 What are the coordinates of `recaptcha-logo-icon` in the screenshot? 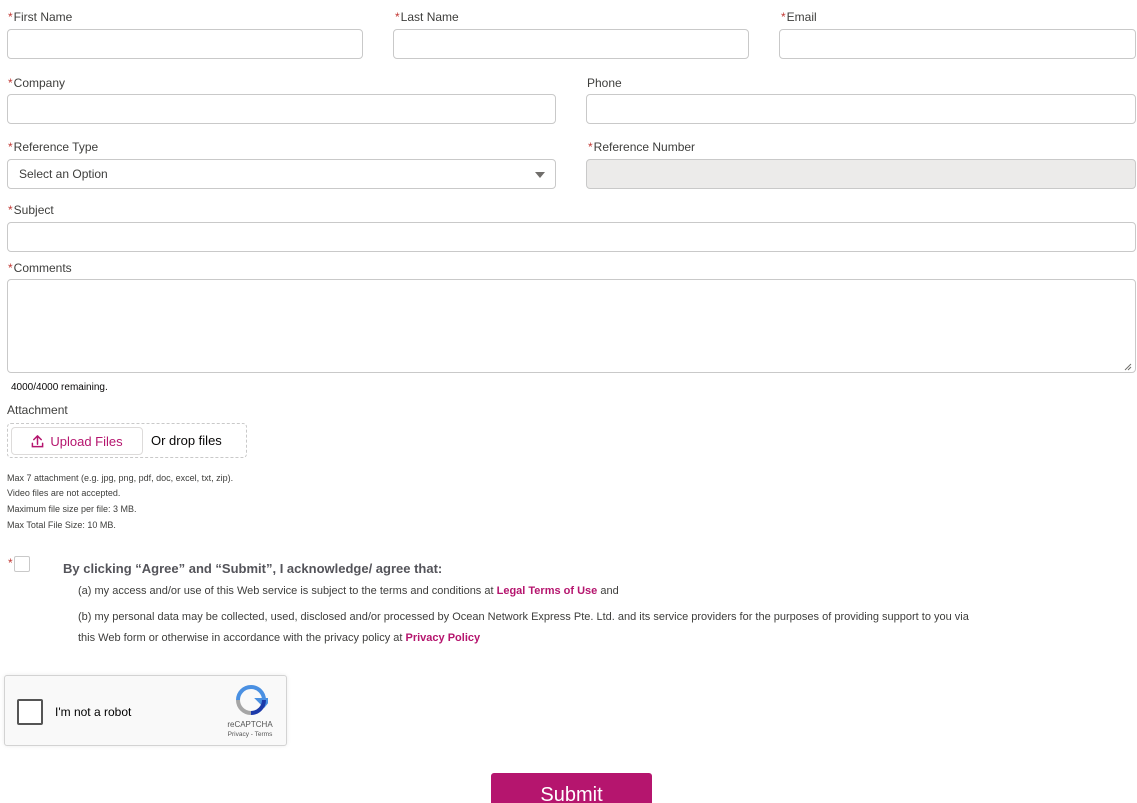 It's located at (252, 700).